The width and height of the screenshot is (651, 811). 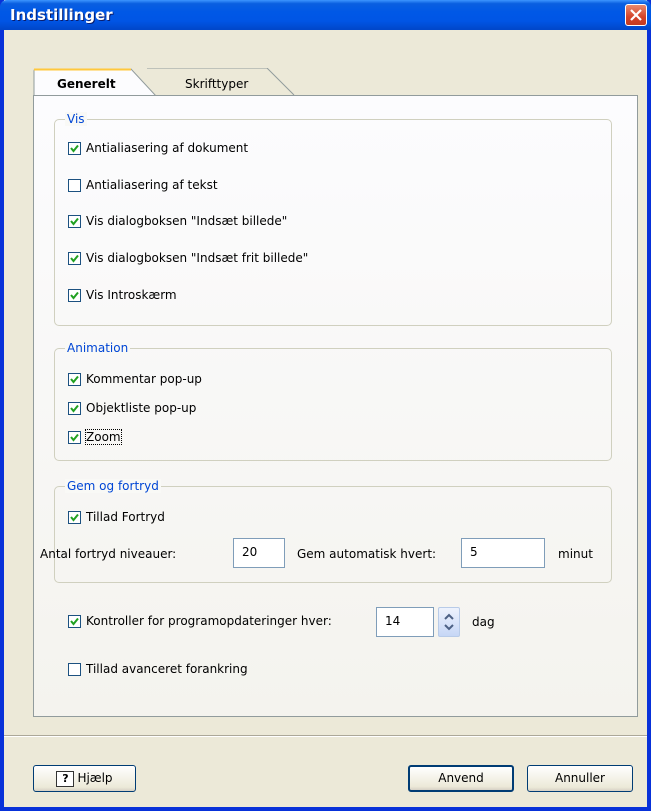 What do you see at coordinates (61, 15) in the screenshot?
I see `window-title: Indstillinger` at bounding box center [61, 15].